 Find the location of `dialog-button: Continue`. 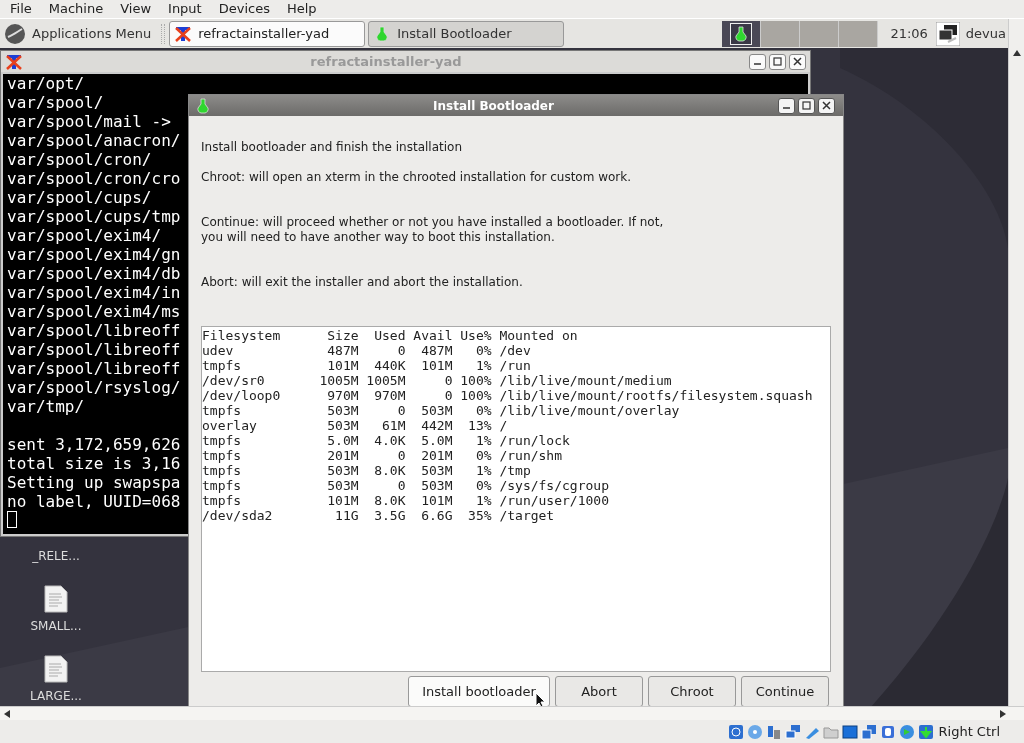

dialog-button: Continue is located at coordinates (785, 691).